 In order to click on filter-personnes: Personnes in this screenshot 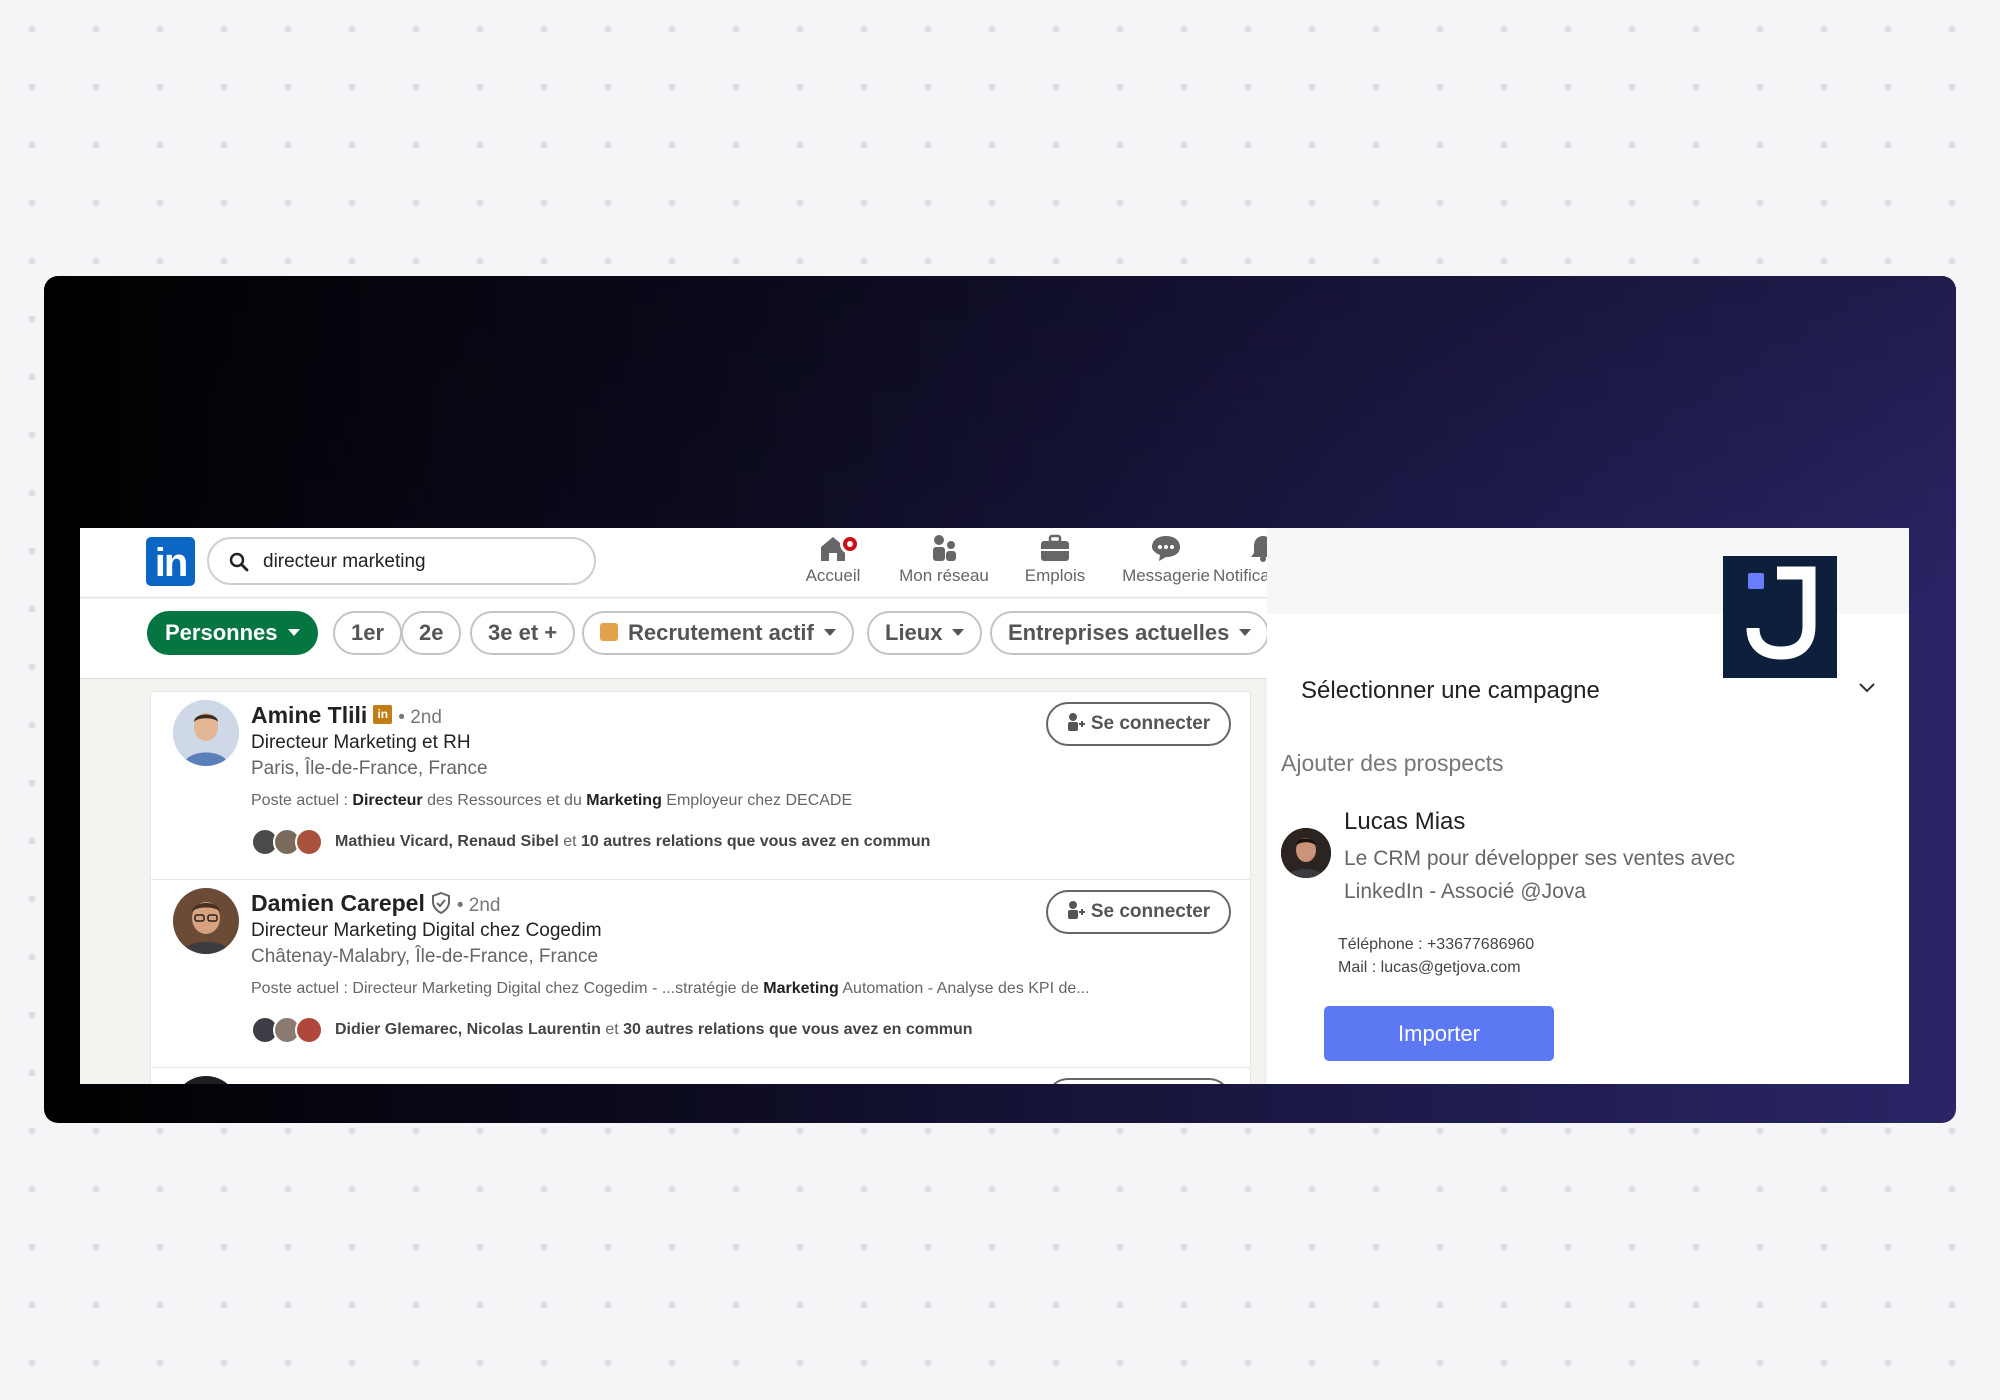, I will do `click(232, 633)`.